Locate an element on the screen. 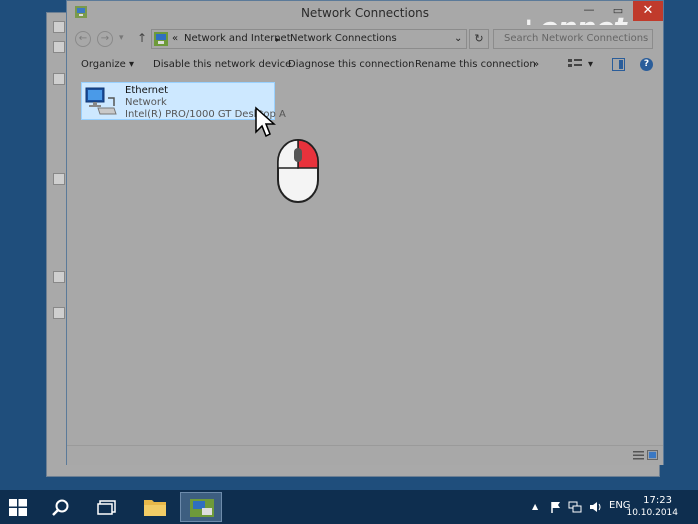 The height and width of the screenshot is (524, 698). maximize-button: ▭ is located at coordinates (618, 11).